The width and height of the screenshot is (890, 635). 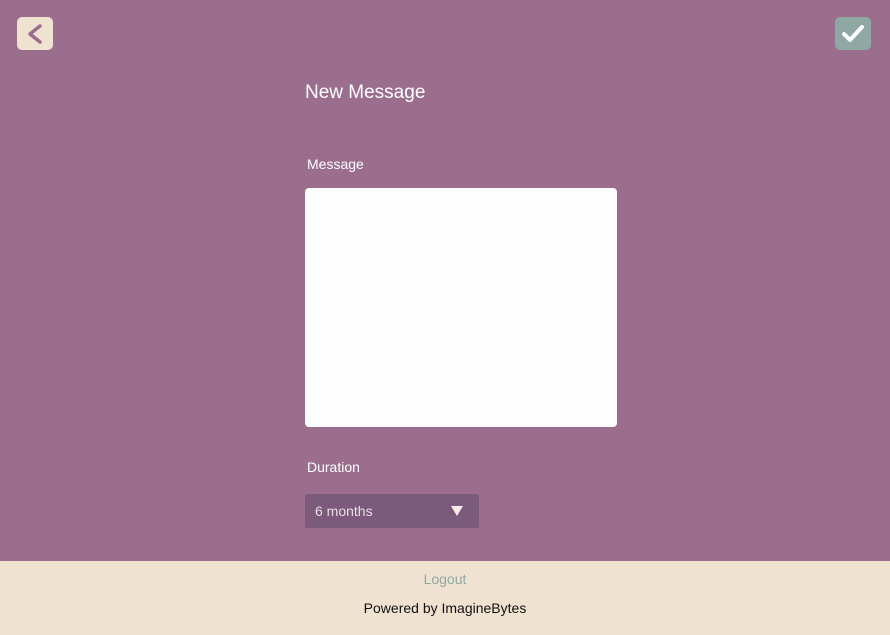 I want to click on message-label: Message, so click(x=335, y=164).